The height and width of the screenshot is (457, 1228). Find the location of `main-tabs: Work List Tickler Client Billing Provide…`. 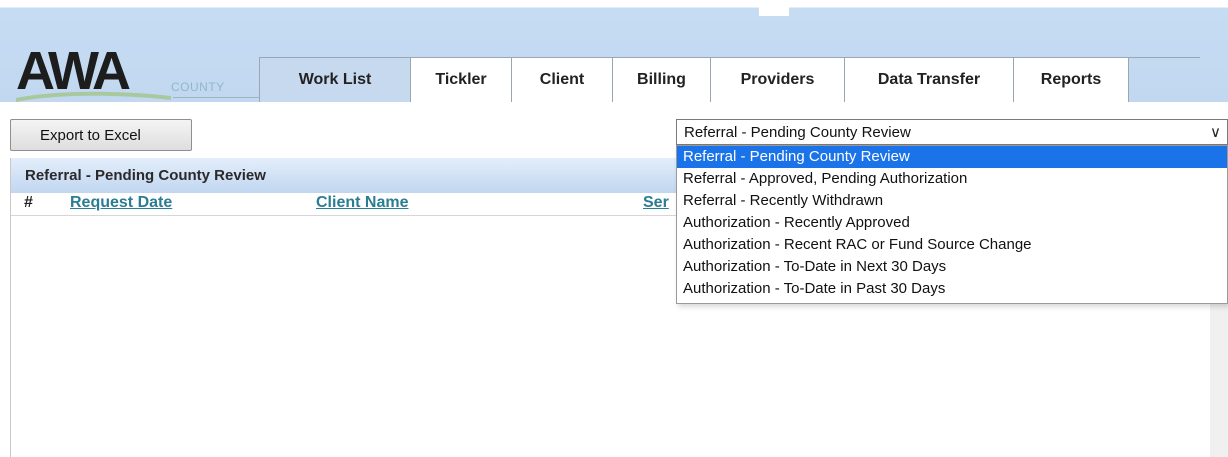

main-tabs: Work List Tickler Client Billing Provide… is located at coordinates (729, 77).